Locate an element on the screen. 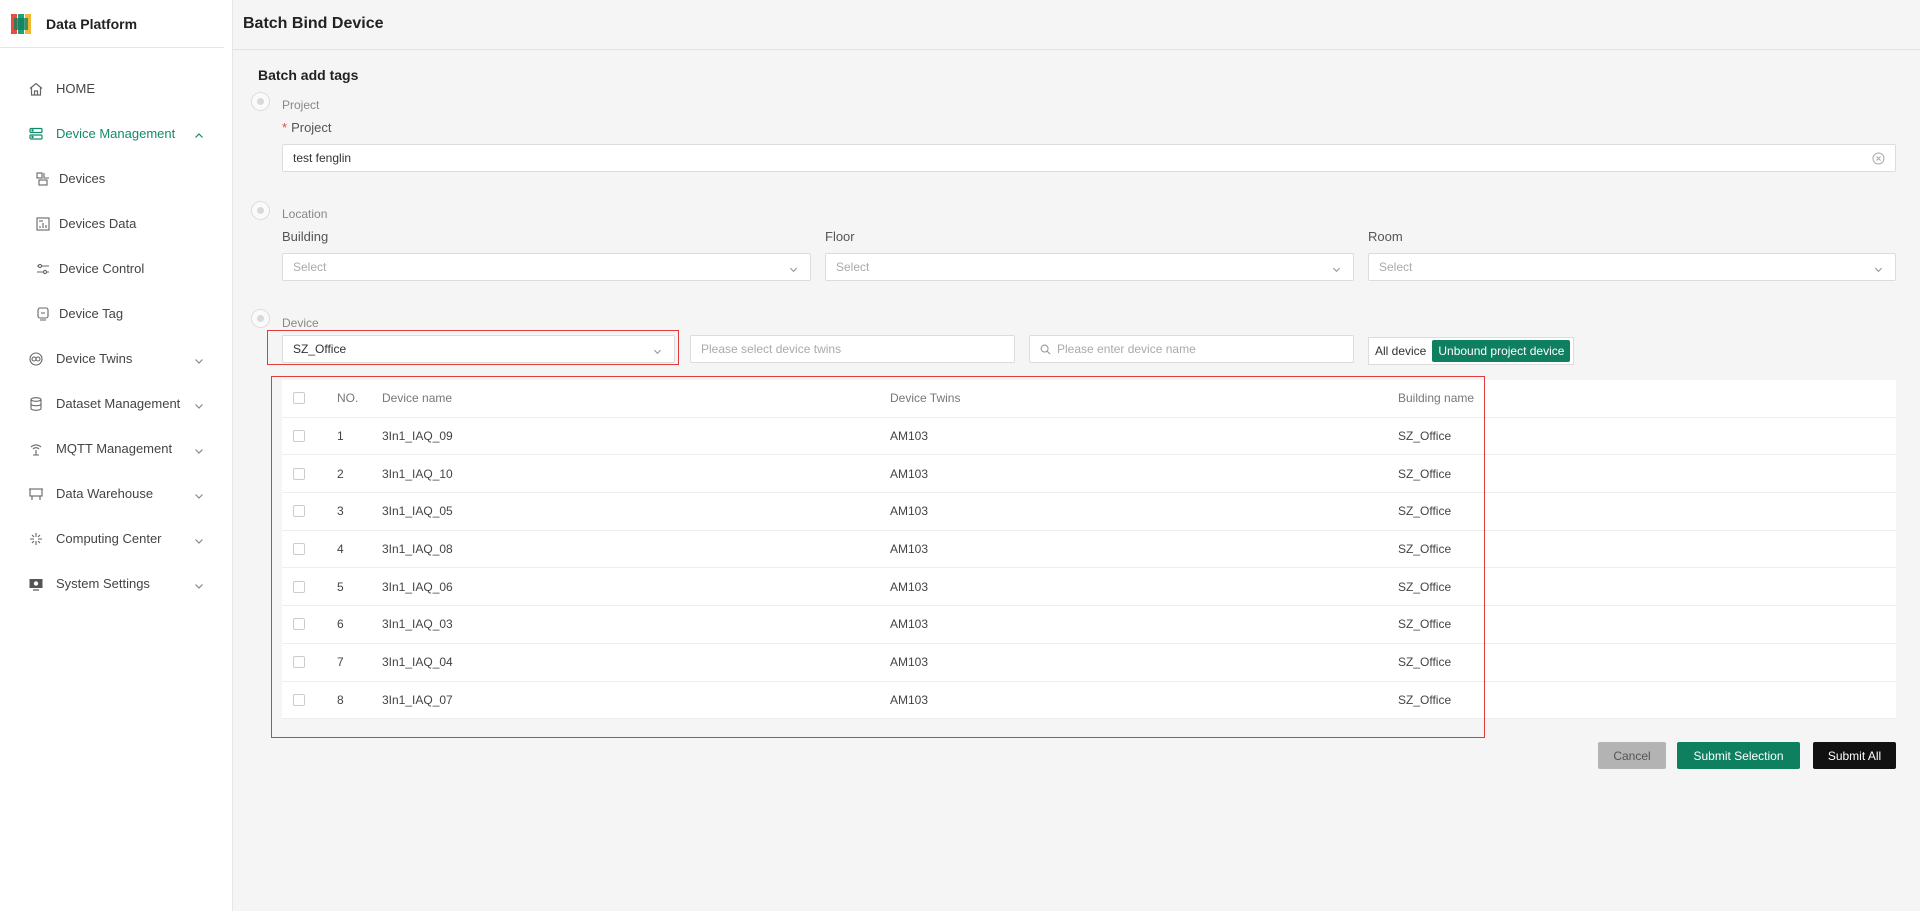  step-label-project: Project is located at coordinates (301, 105).